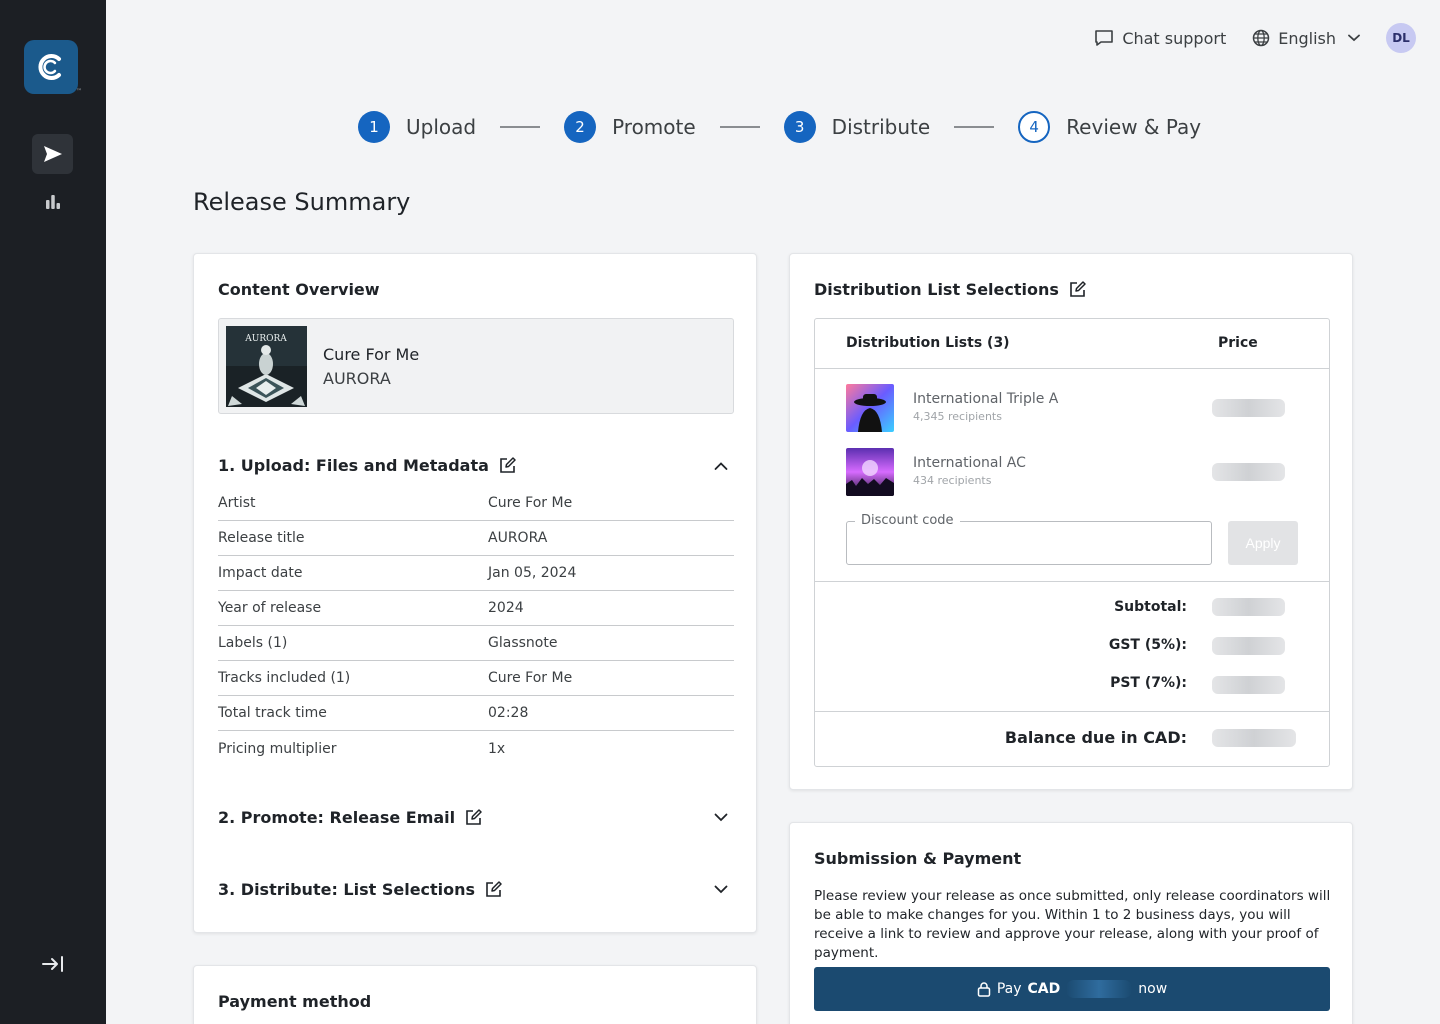  What do you see at coordinates (1072, 344) in the screenshot?
I see `distribution-table-header: Distribution Lists (3) Price` at bounding box center [1072, 344].